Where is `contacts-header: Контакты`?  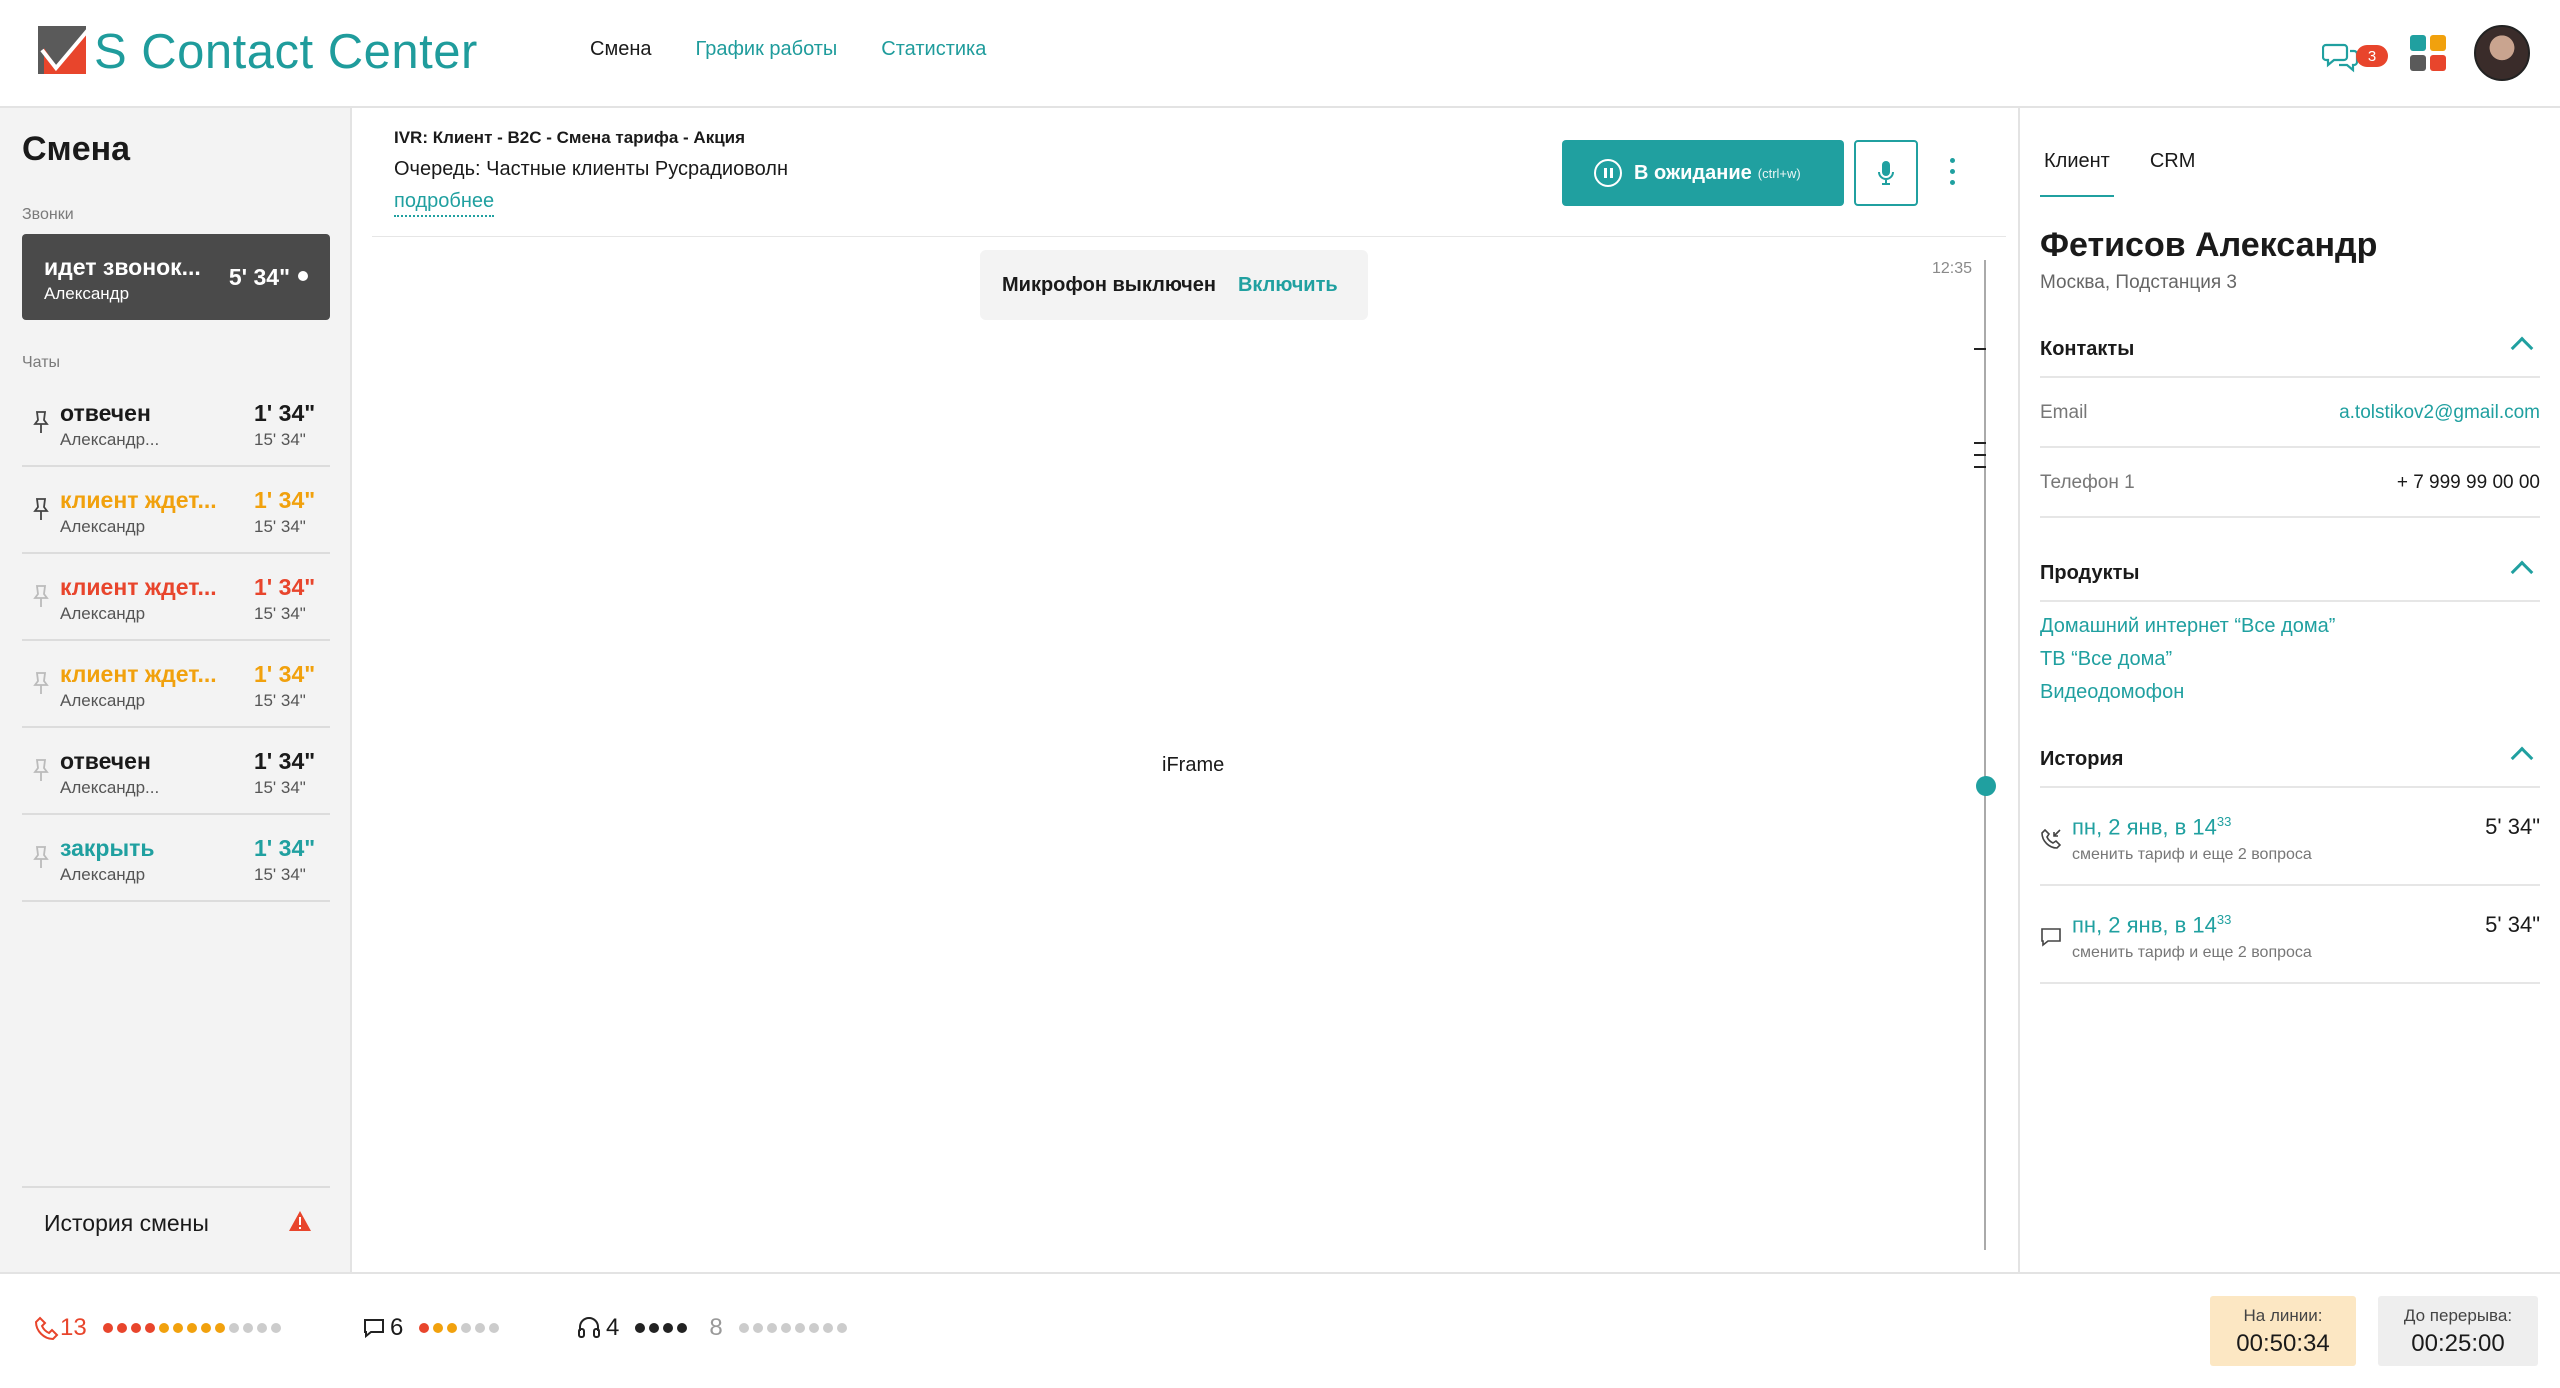 contacts-header: Контакты is located at coordinates (2290, 350).